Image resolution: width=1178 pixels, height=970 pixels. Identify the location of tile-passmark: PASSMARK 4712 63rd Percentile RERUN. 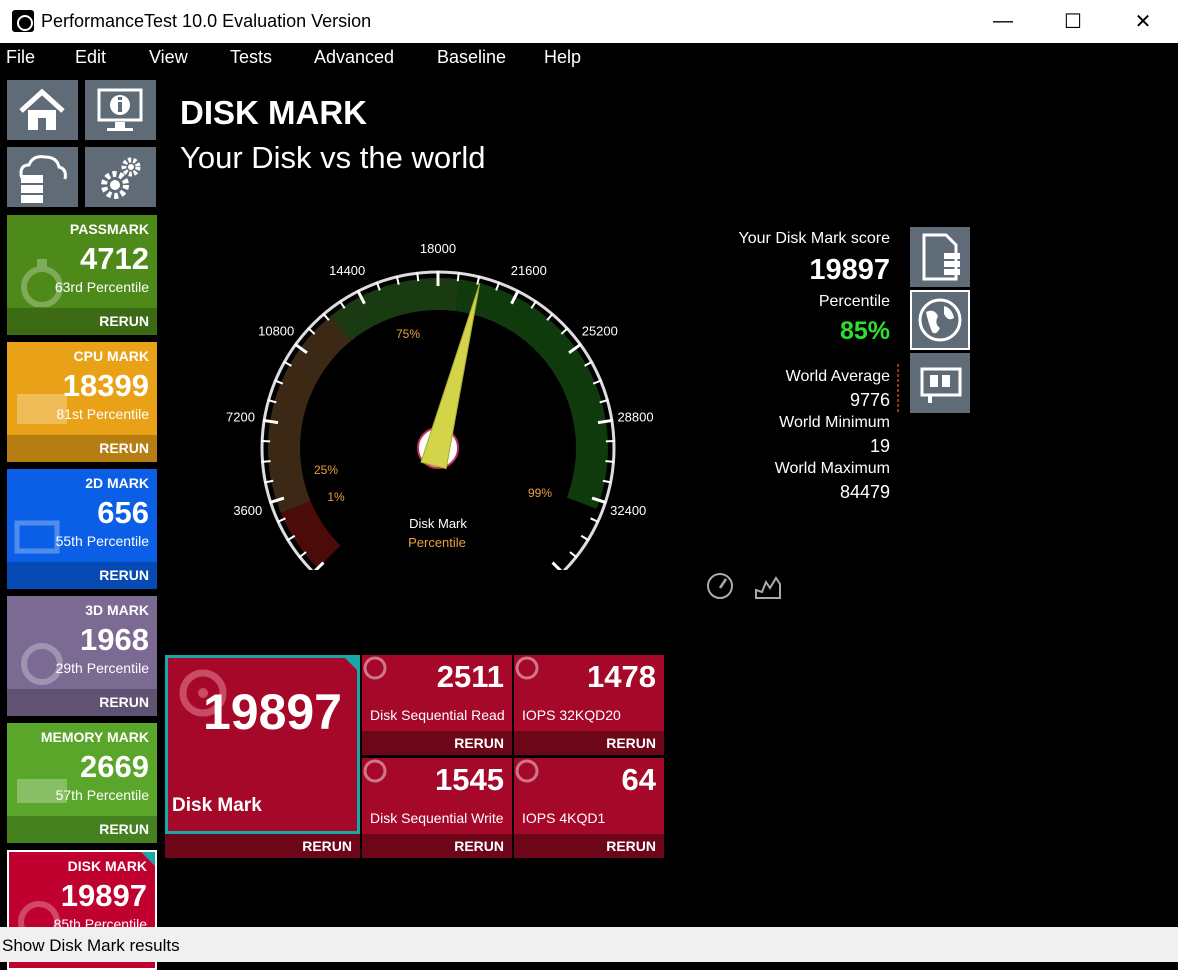
(82, 275).